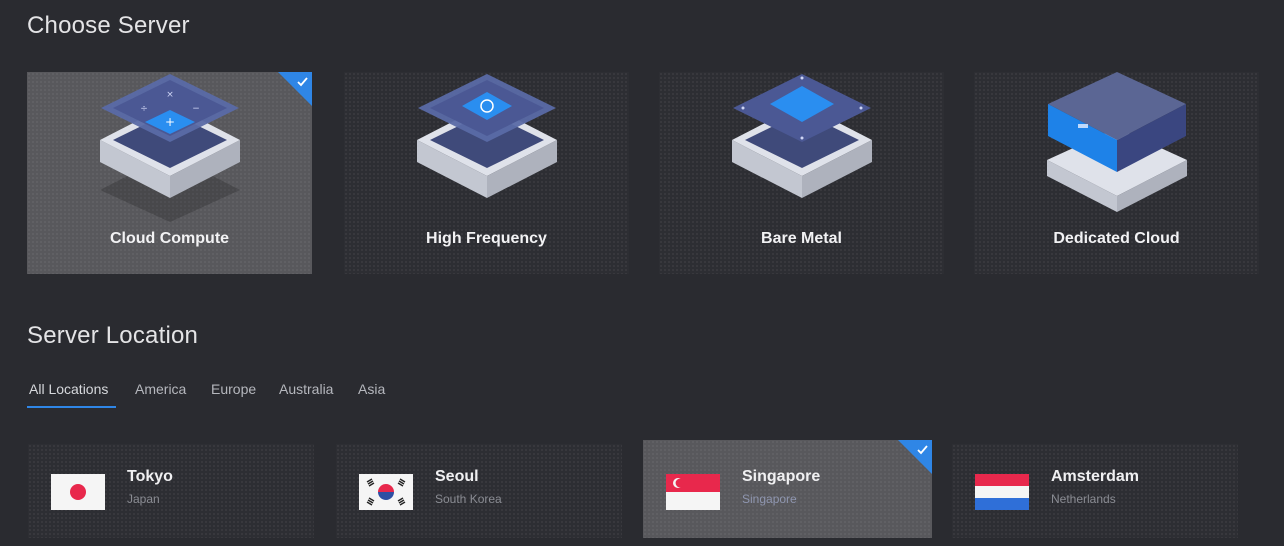  What do you see at coordinates (150, 476) in the screenshot?
I see `location-city: Tokyo` at bounding box center [150, 476].